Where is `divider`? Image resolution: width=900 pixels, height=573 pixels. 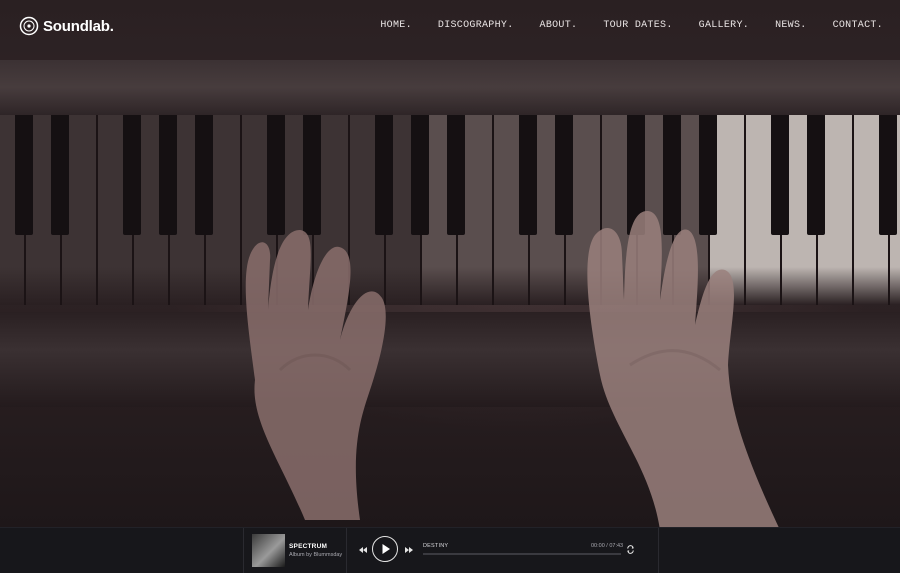
divider is located at coordinates (346, 550).